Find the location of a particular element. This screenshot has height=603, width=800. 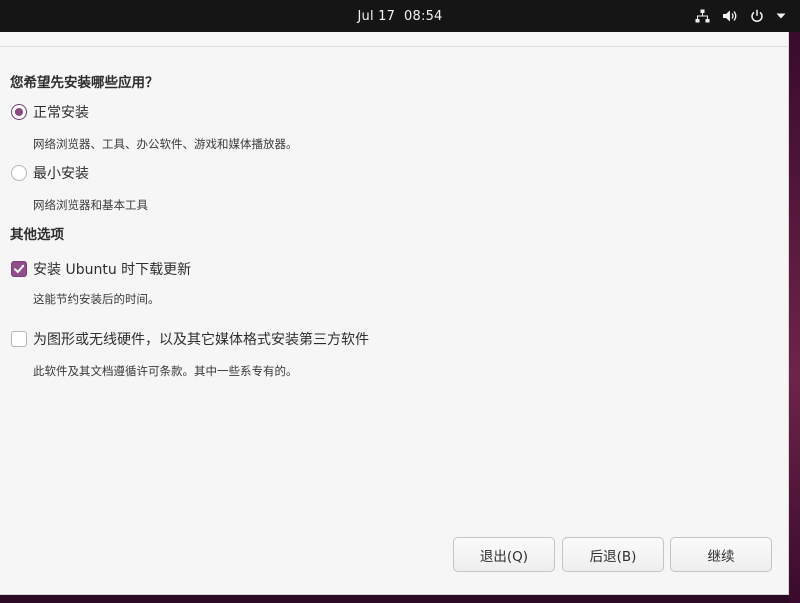

top-bar: Jul 17 08:54 is located at coordinates (400, 16).